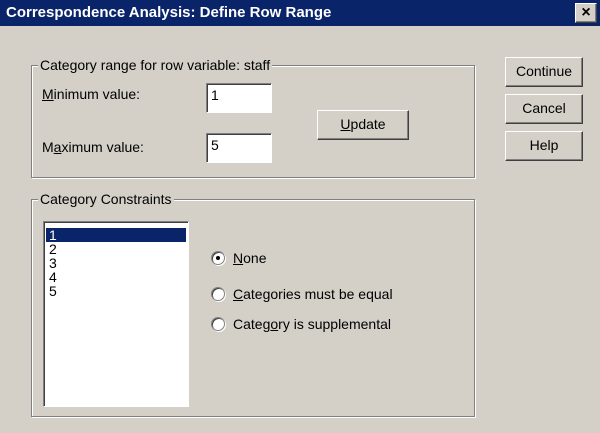 The width and height of the screenshot is (600, 433). Describe the element at coordinates (274, 324) in the screenshot. I see `category-supplemental-mnemonic: o` at that location.